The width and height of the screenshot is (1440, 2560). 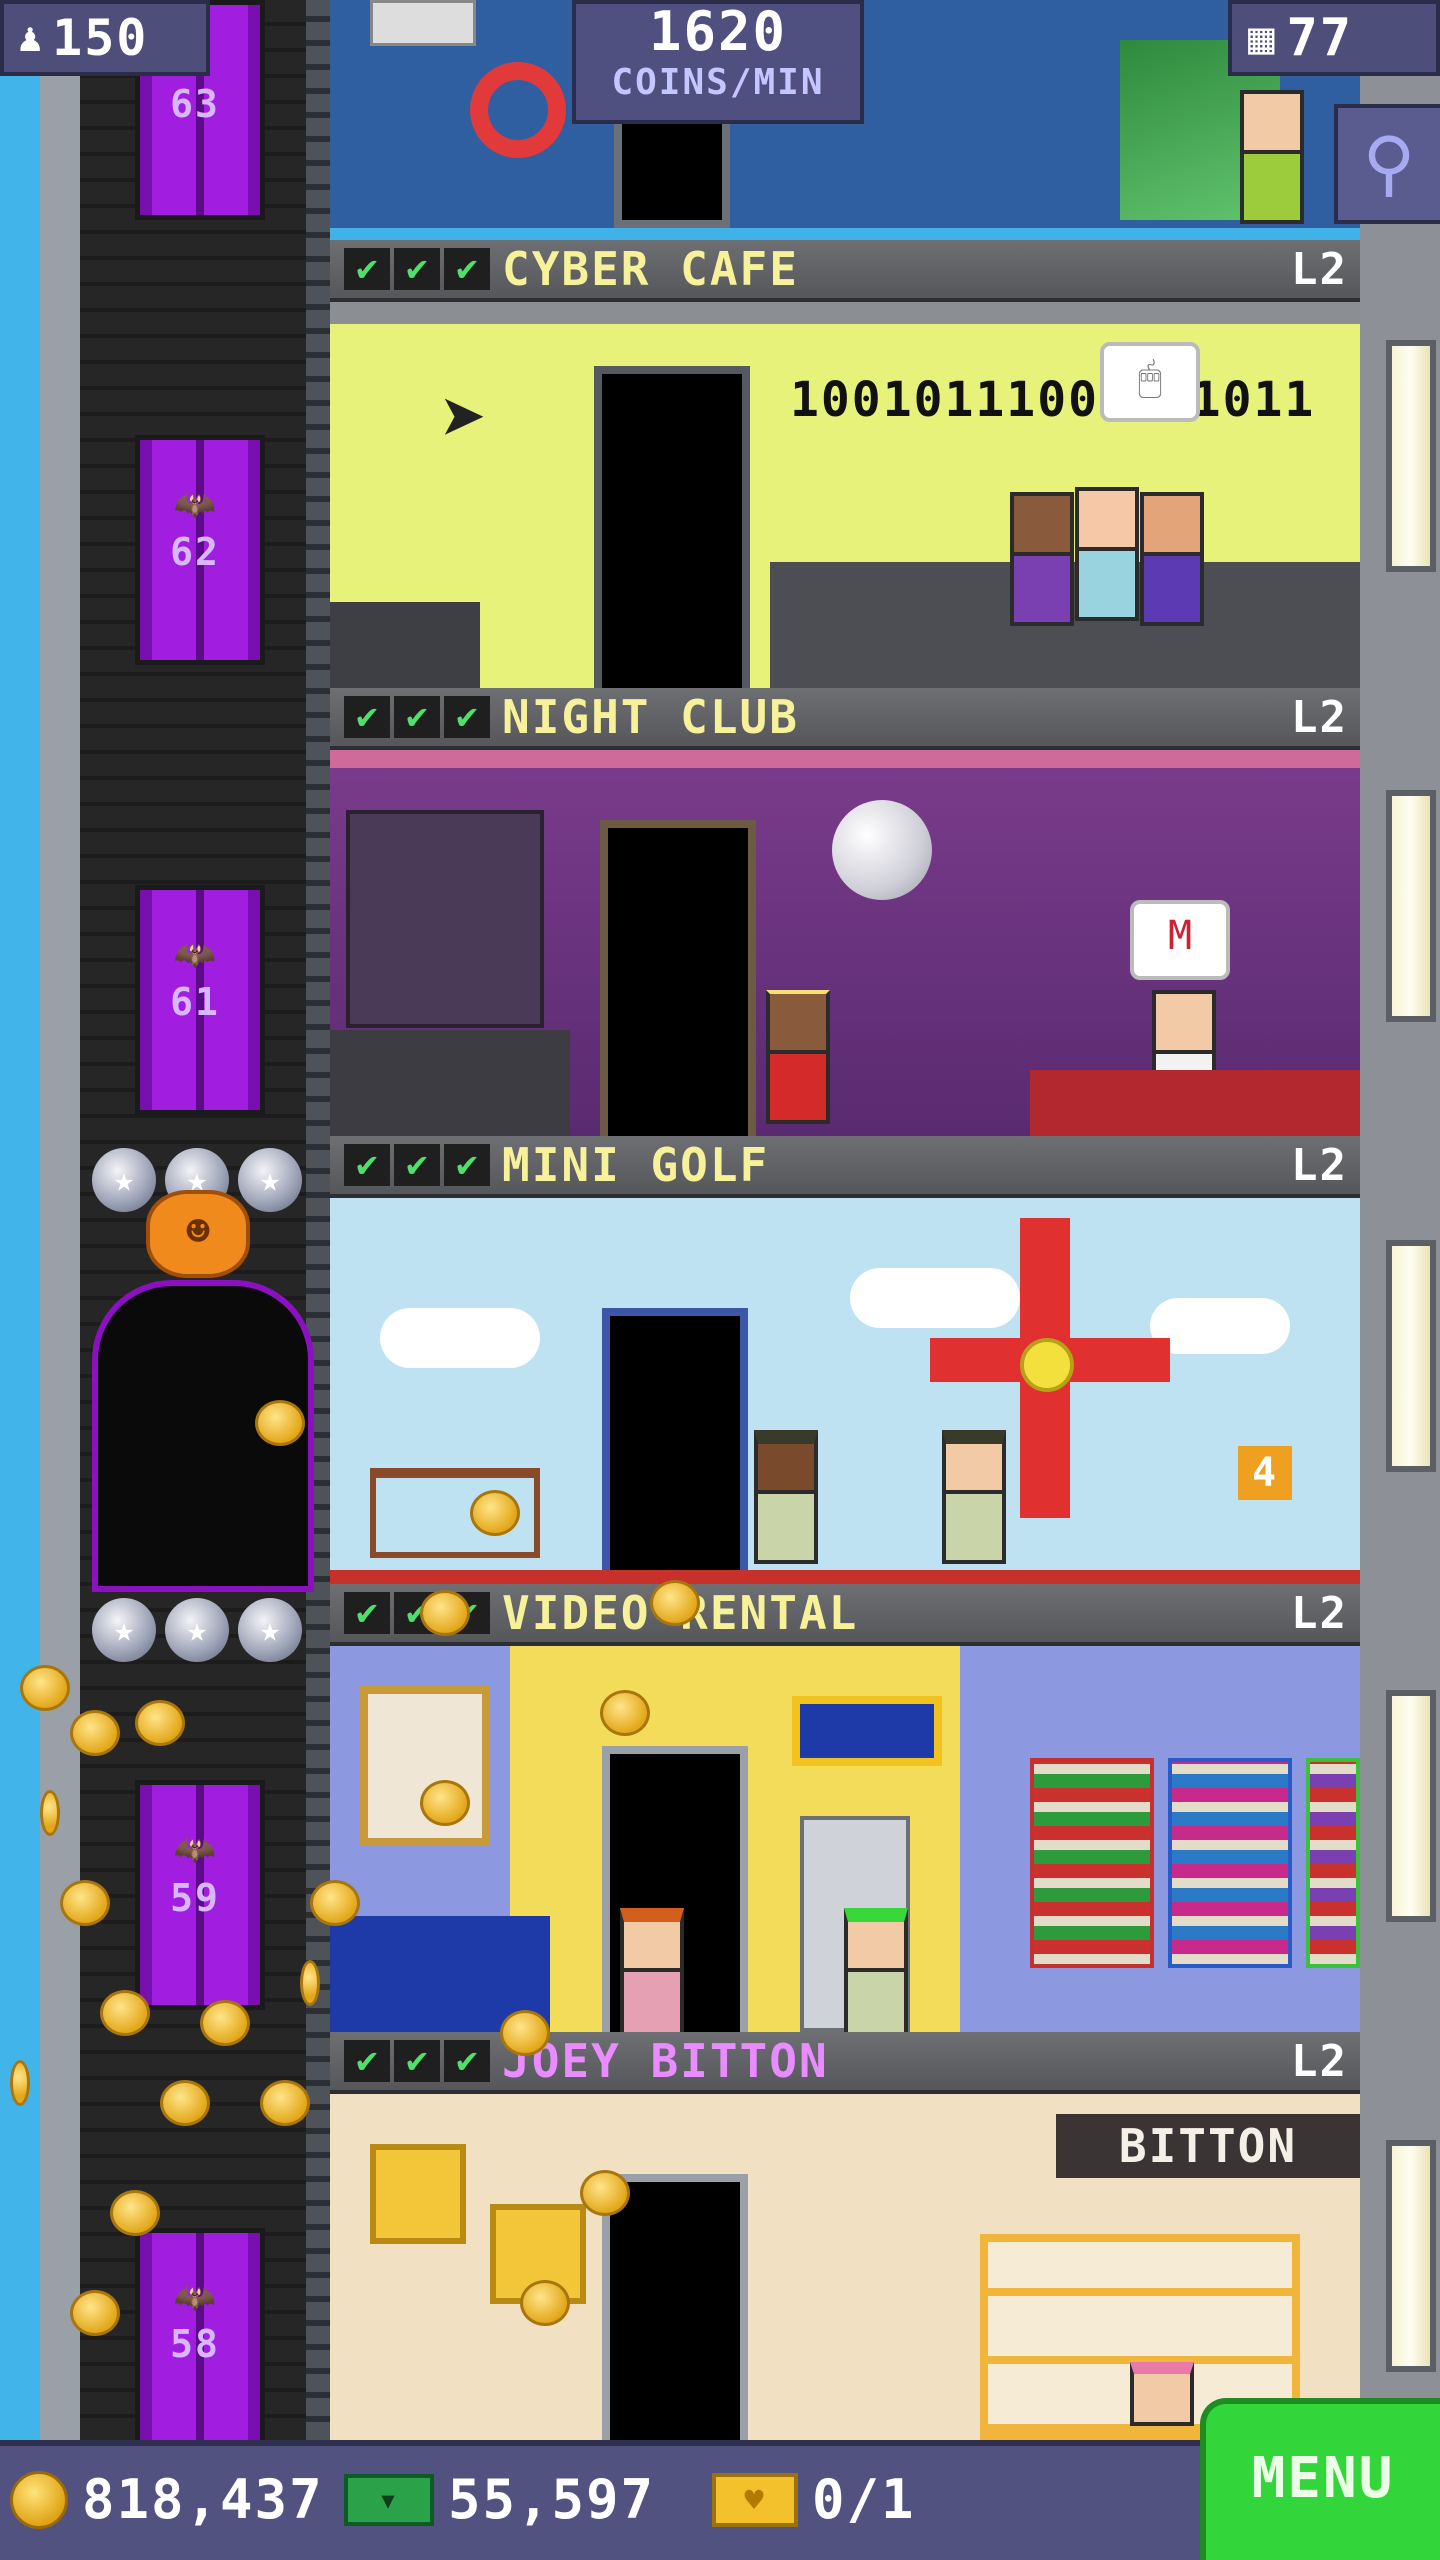 I want to click on tickets-value: 0/1, so click(x=864, y=2499).